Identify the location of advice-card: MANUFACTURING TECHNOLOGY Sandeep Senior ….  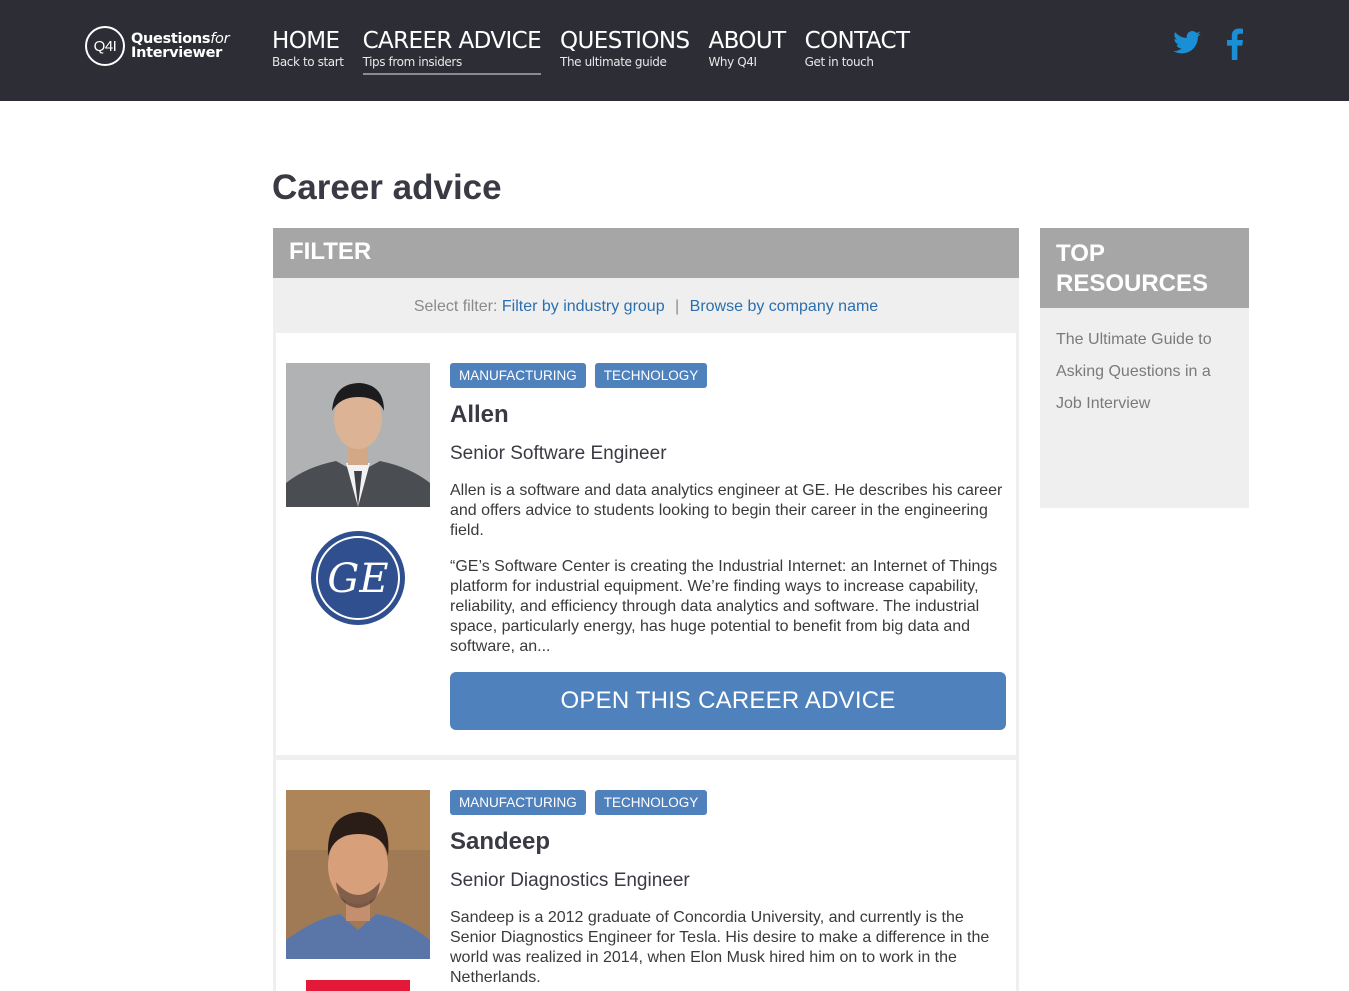
(646, 875).